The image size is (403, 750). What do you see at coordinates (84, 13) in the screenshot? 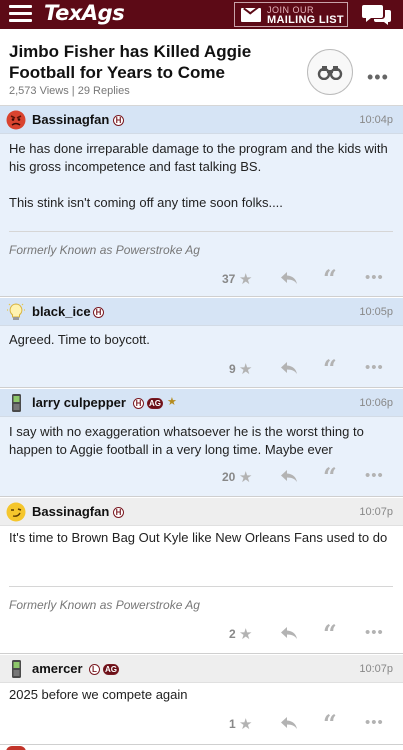
I see `site-logo: TexAgs` at bounding box center [84, 13].